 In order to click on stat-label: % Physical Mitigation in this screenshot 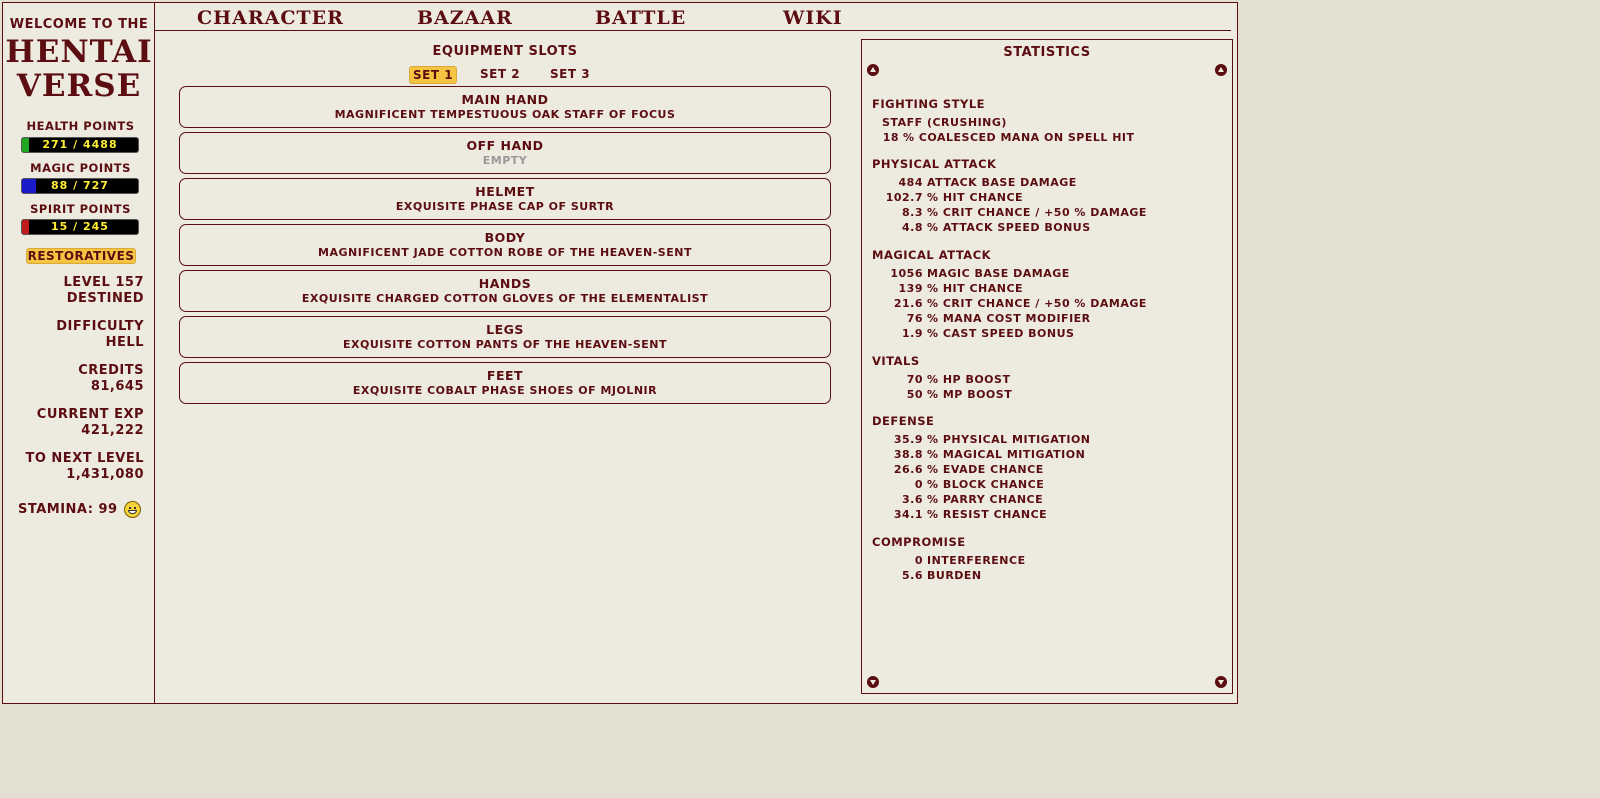, I will do `click(1009, 439)`.